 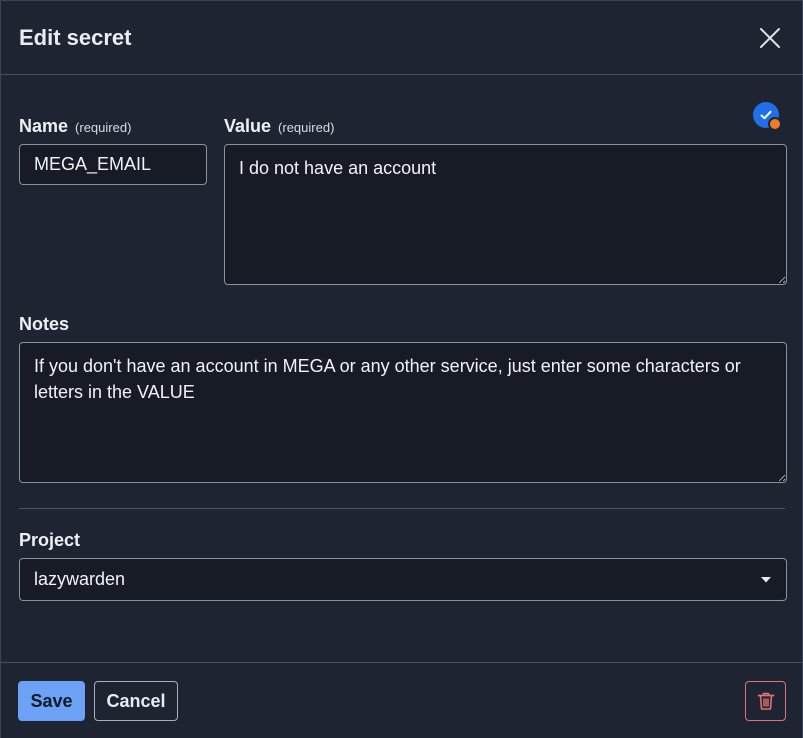 I want to click on name-label: Name (required), so click(x=75, y=126).